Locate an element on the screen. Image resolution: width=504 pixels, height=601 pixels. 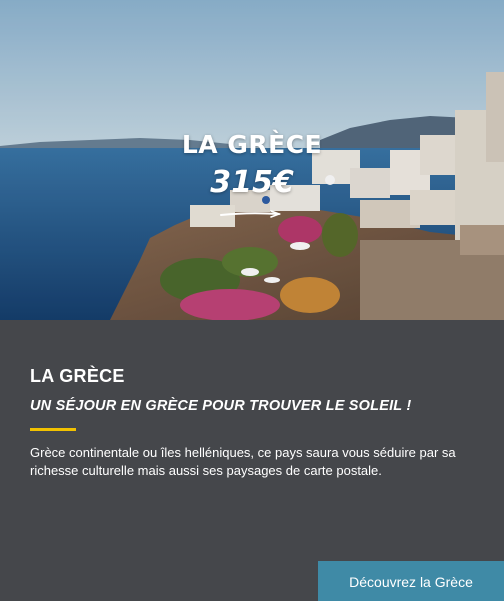
panel-title: LA GRÈCE is located at coordinates (77, 376).